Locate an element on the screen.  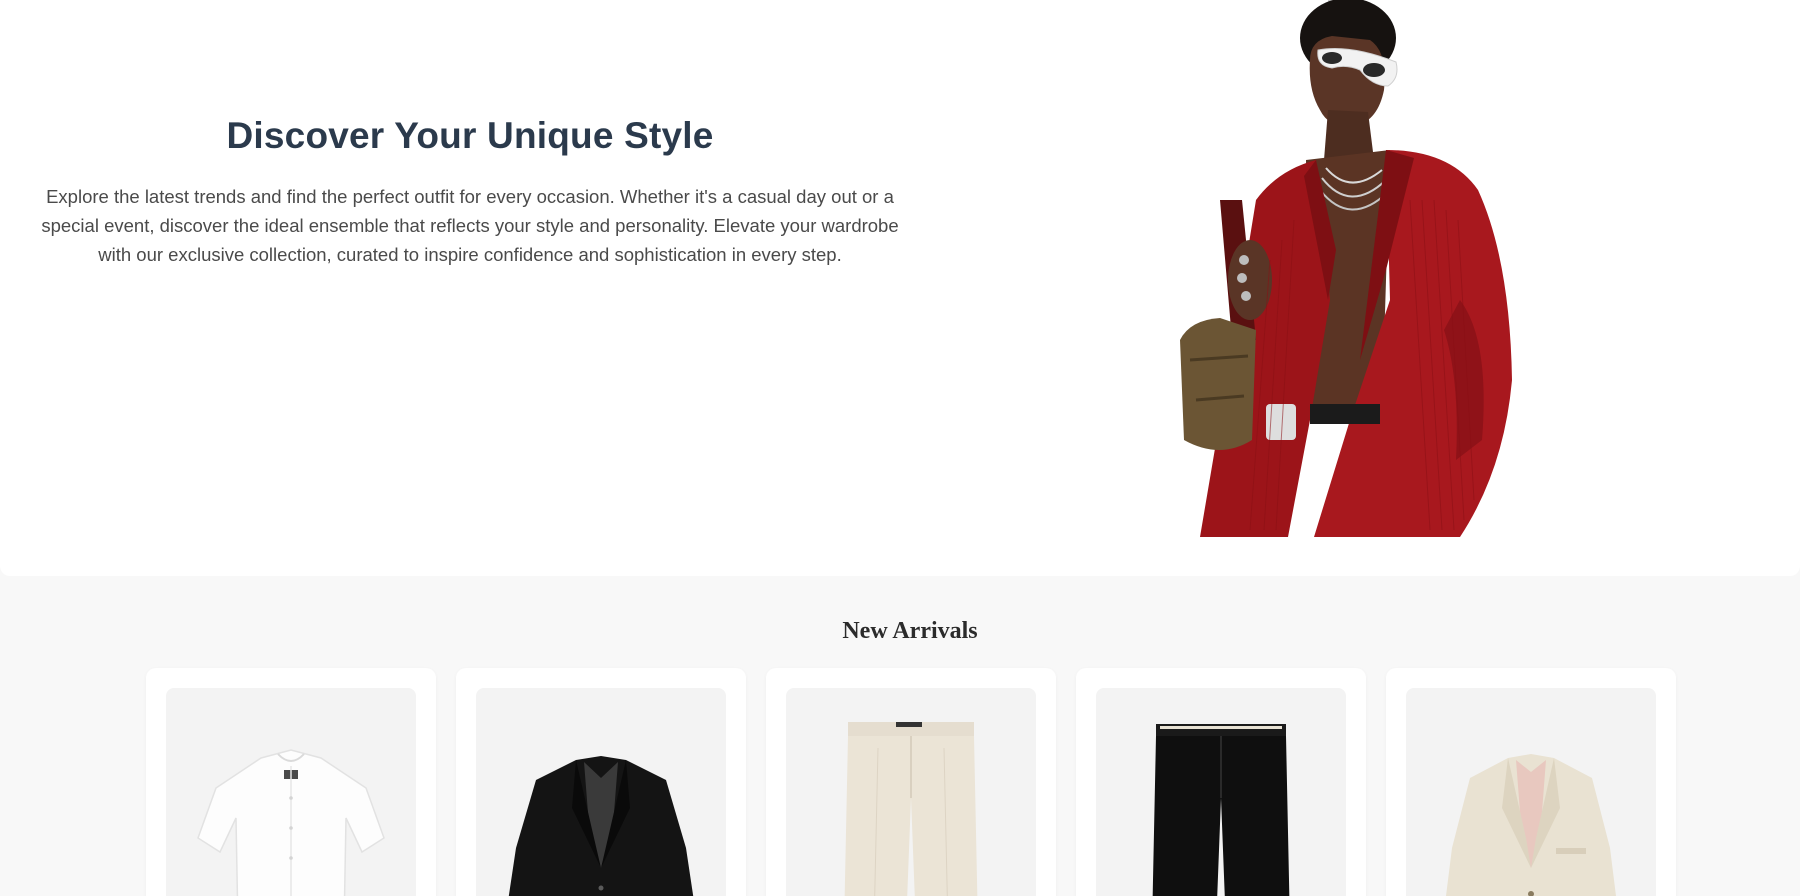
beige-blazer-image is located at coordinates (1531, 792).